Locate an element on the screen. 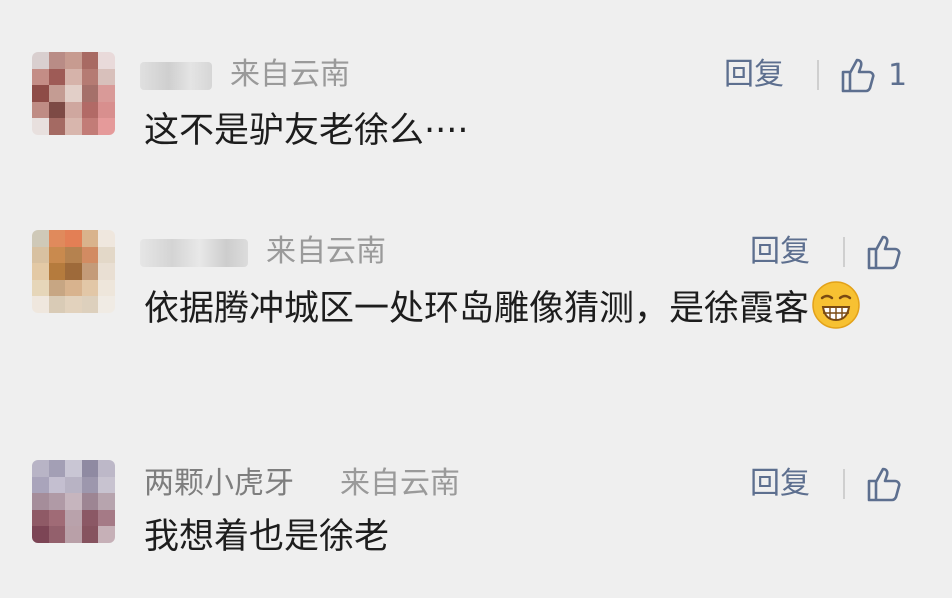 The image size is (952, 598). like-button: 1 is located at coordinates (872, 75).